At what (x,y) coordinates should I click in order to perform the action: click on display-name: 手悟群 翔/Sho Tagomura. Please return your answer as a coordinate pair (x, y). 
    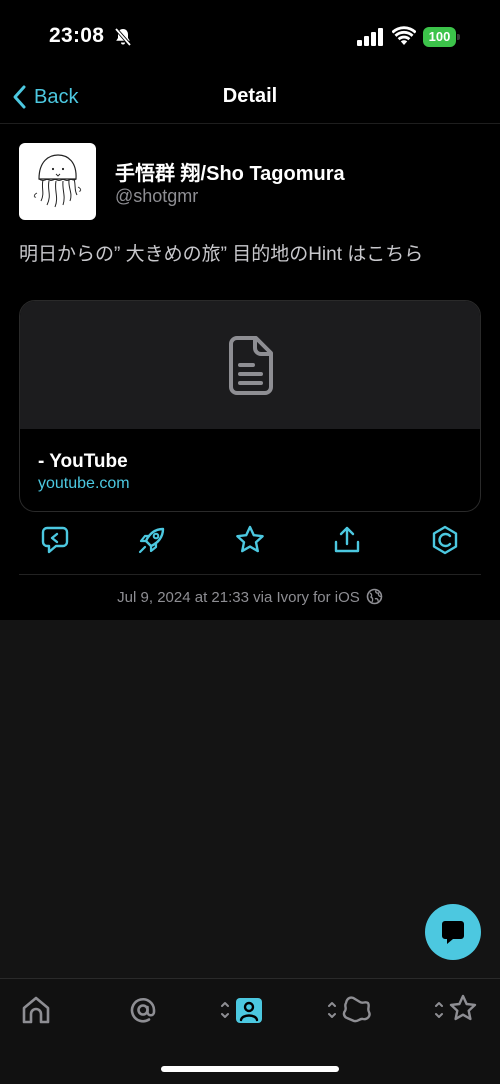
    Looking at the image, I should click on (230, 171).